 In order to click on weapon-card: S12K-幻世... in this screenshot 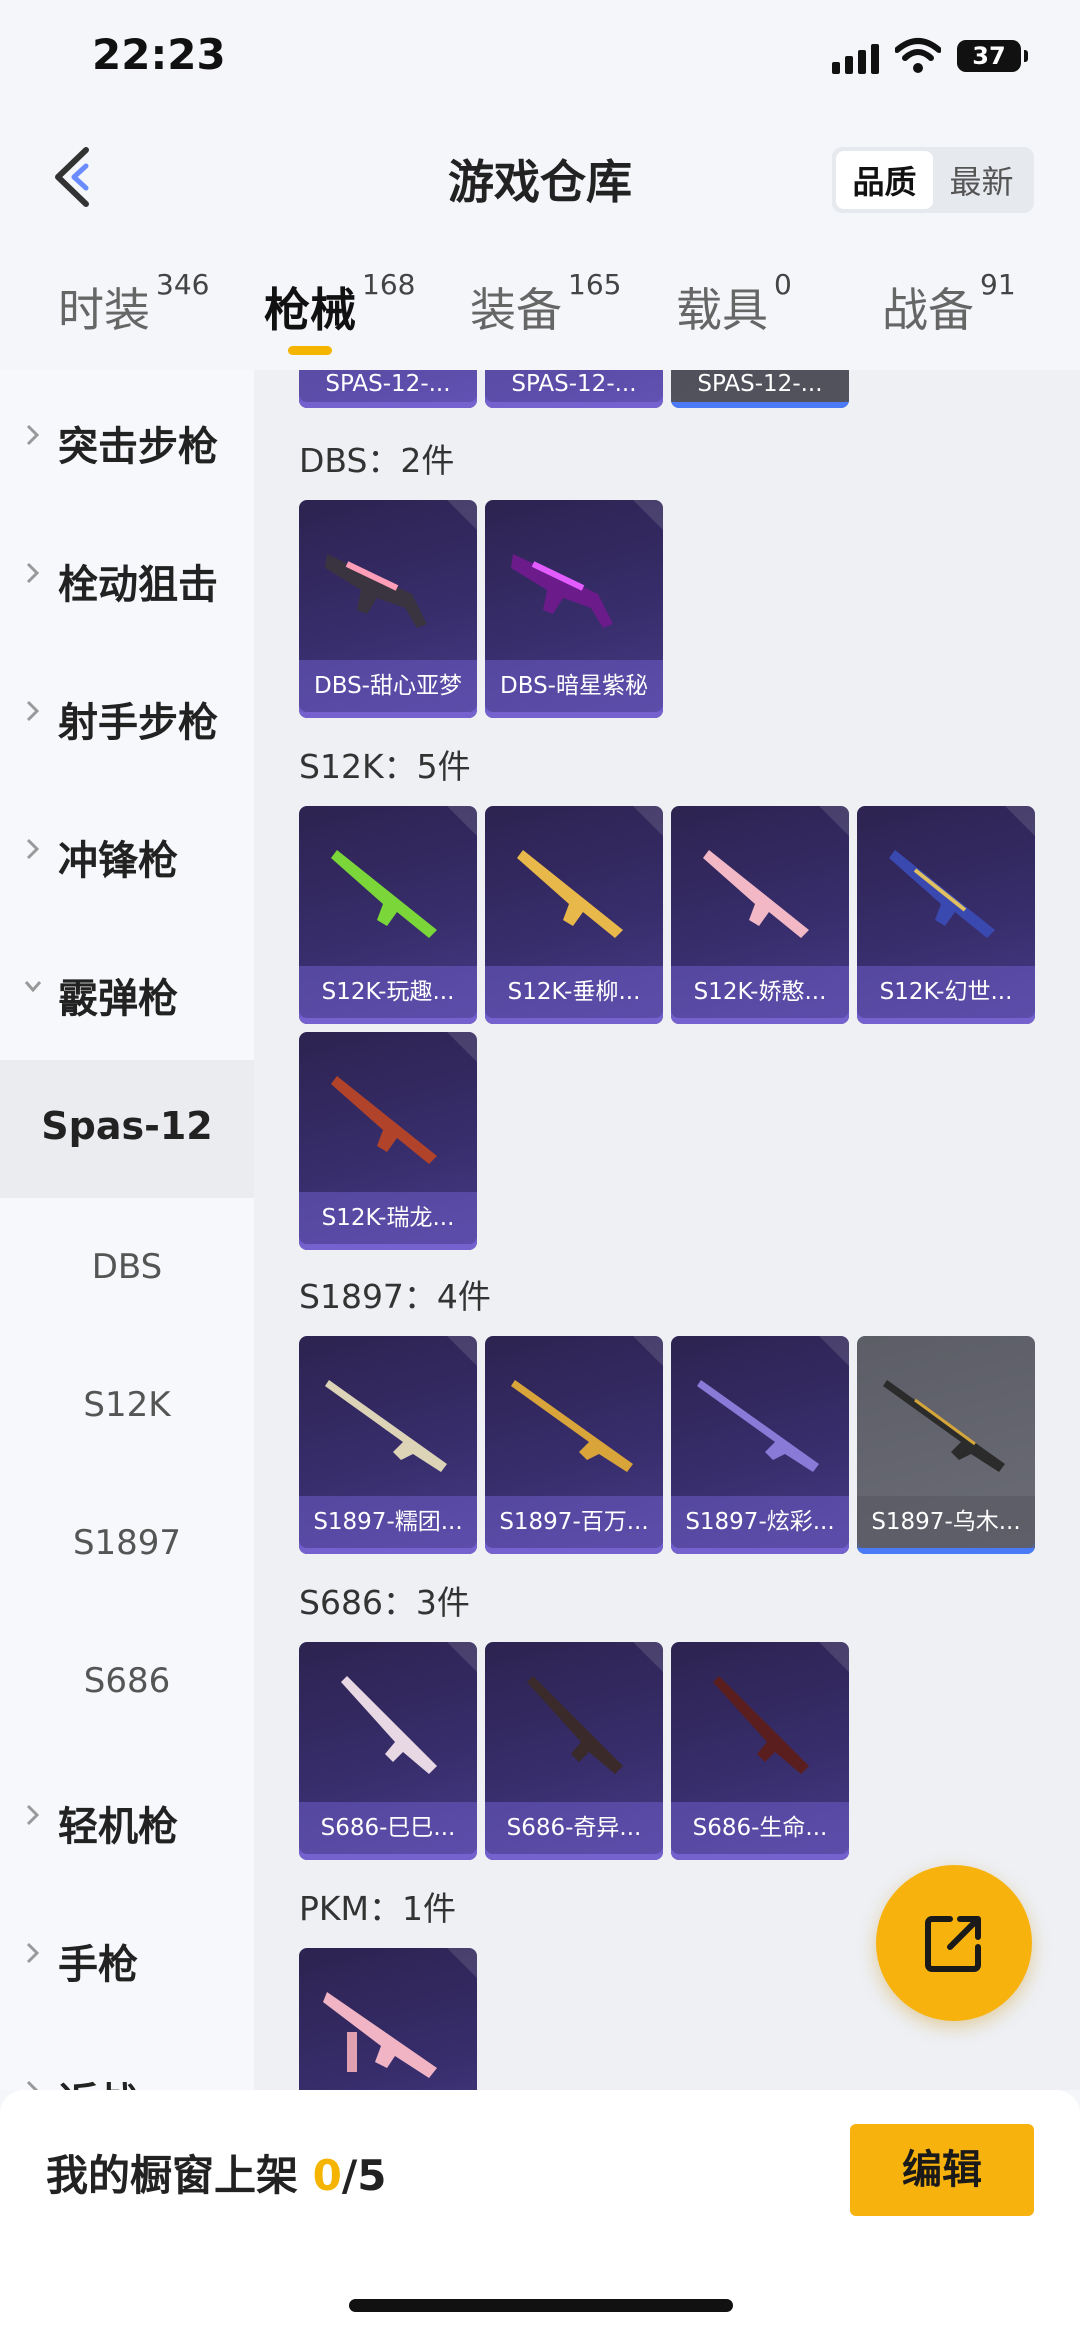, I will do `click(946, 915)`.